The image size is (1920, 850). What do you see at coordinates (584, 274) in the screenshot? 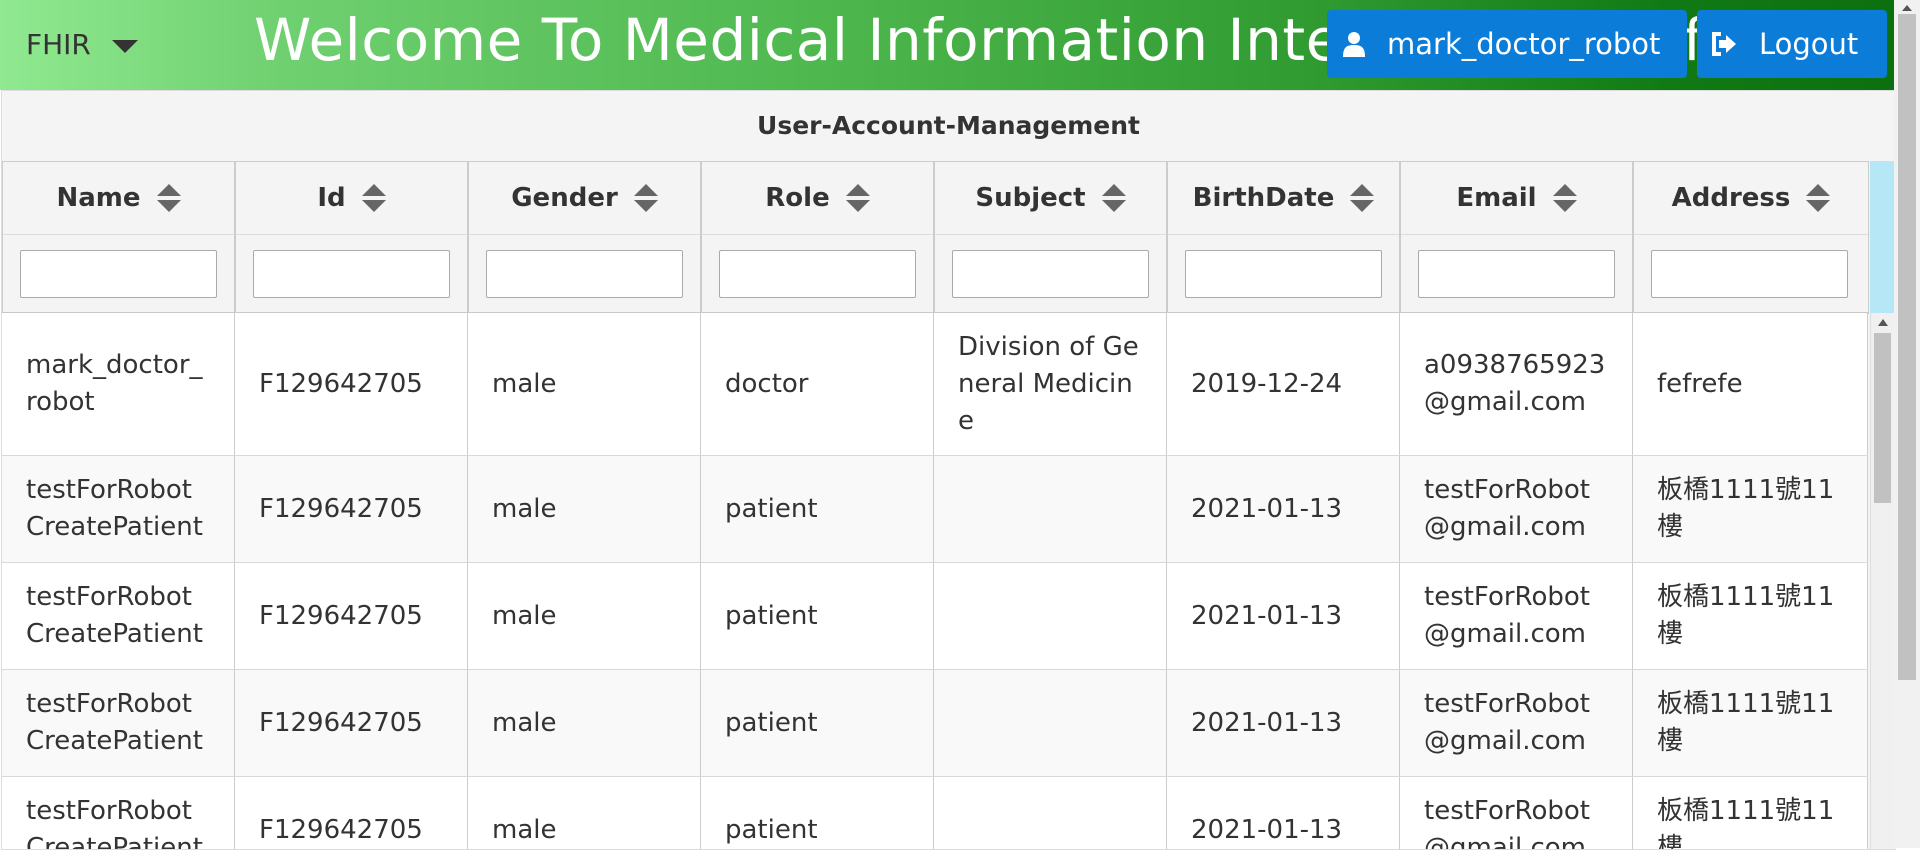
I see `filter-gender-input` at bounding box center [584, 274].